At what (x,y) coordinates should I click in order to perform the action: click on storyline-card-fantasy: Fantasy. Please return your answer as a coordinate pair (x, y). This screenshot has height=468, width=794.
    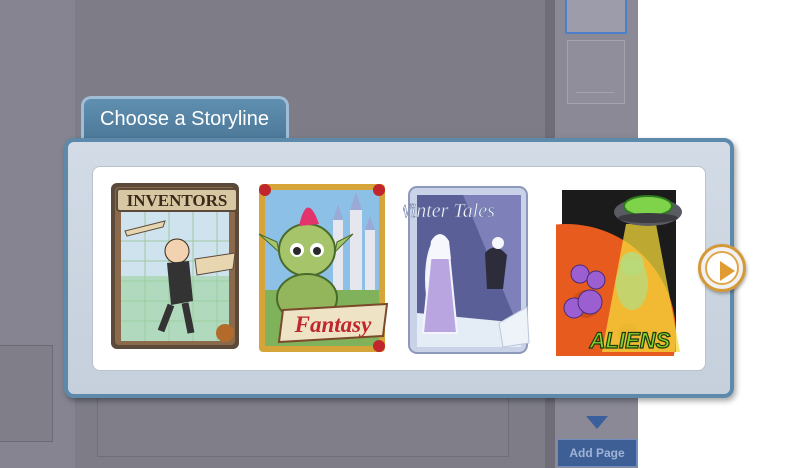
    Looking at the image, I should click on (325, 268).